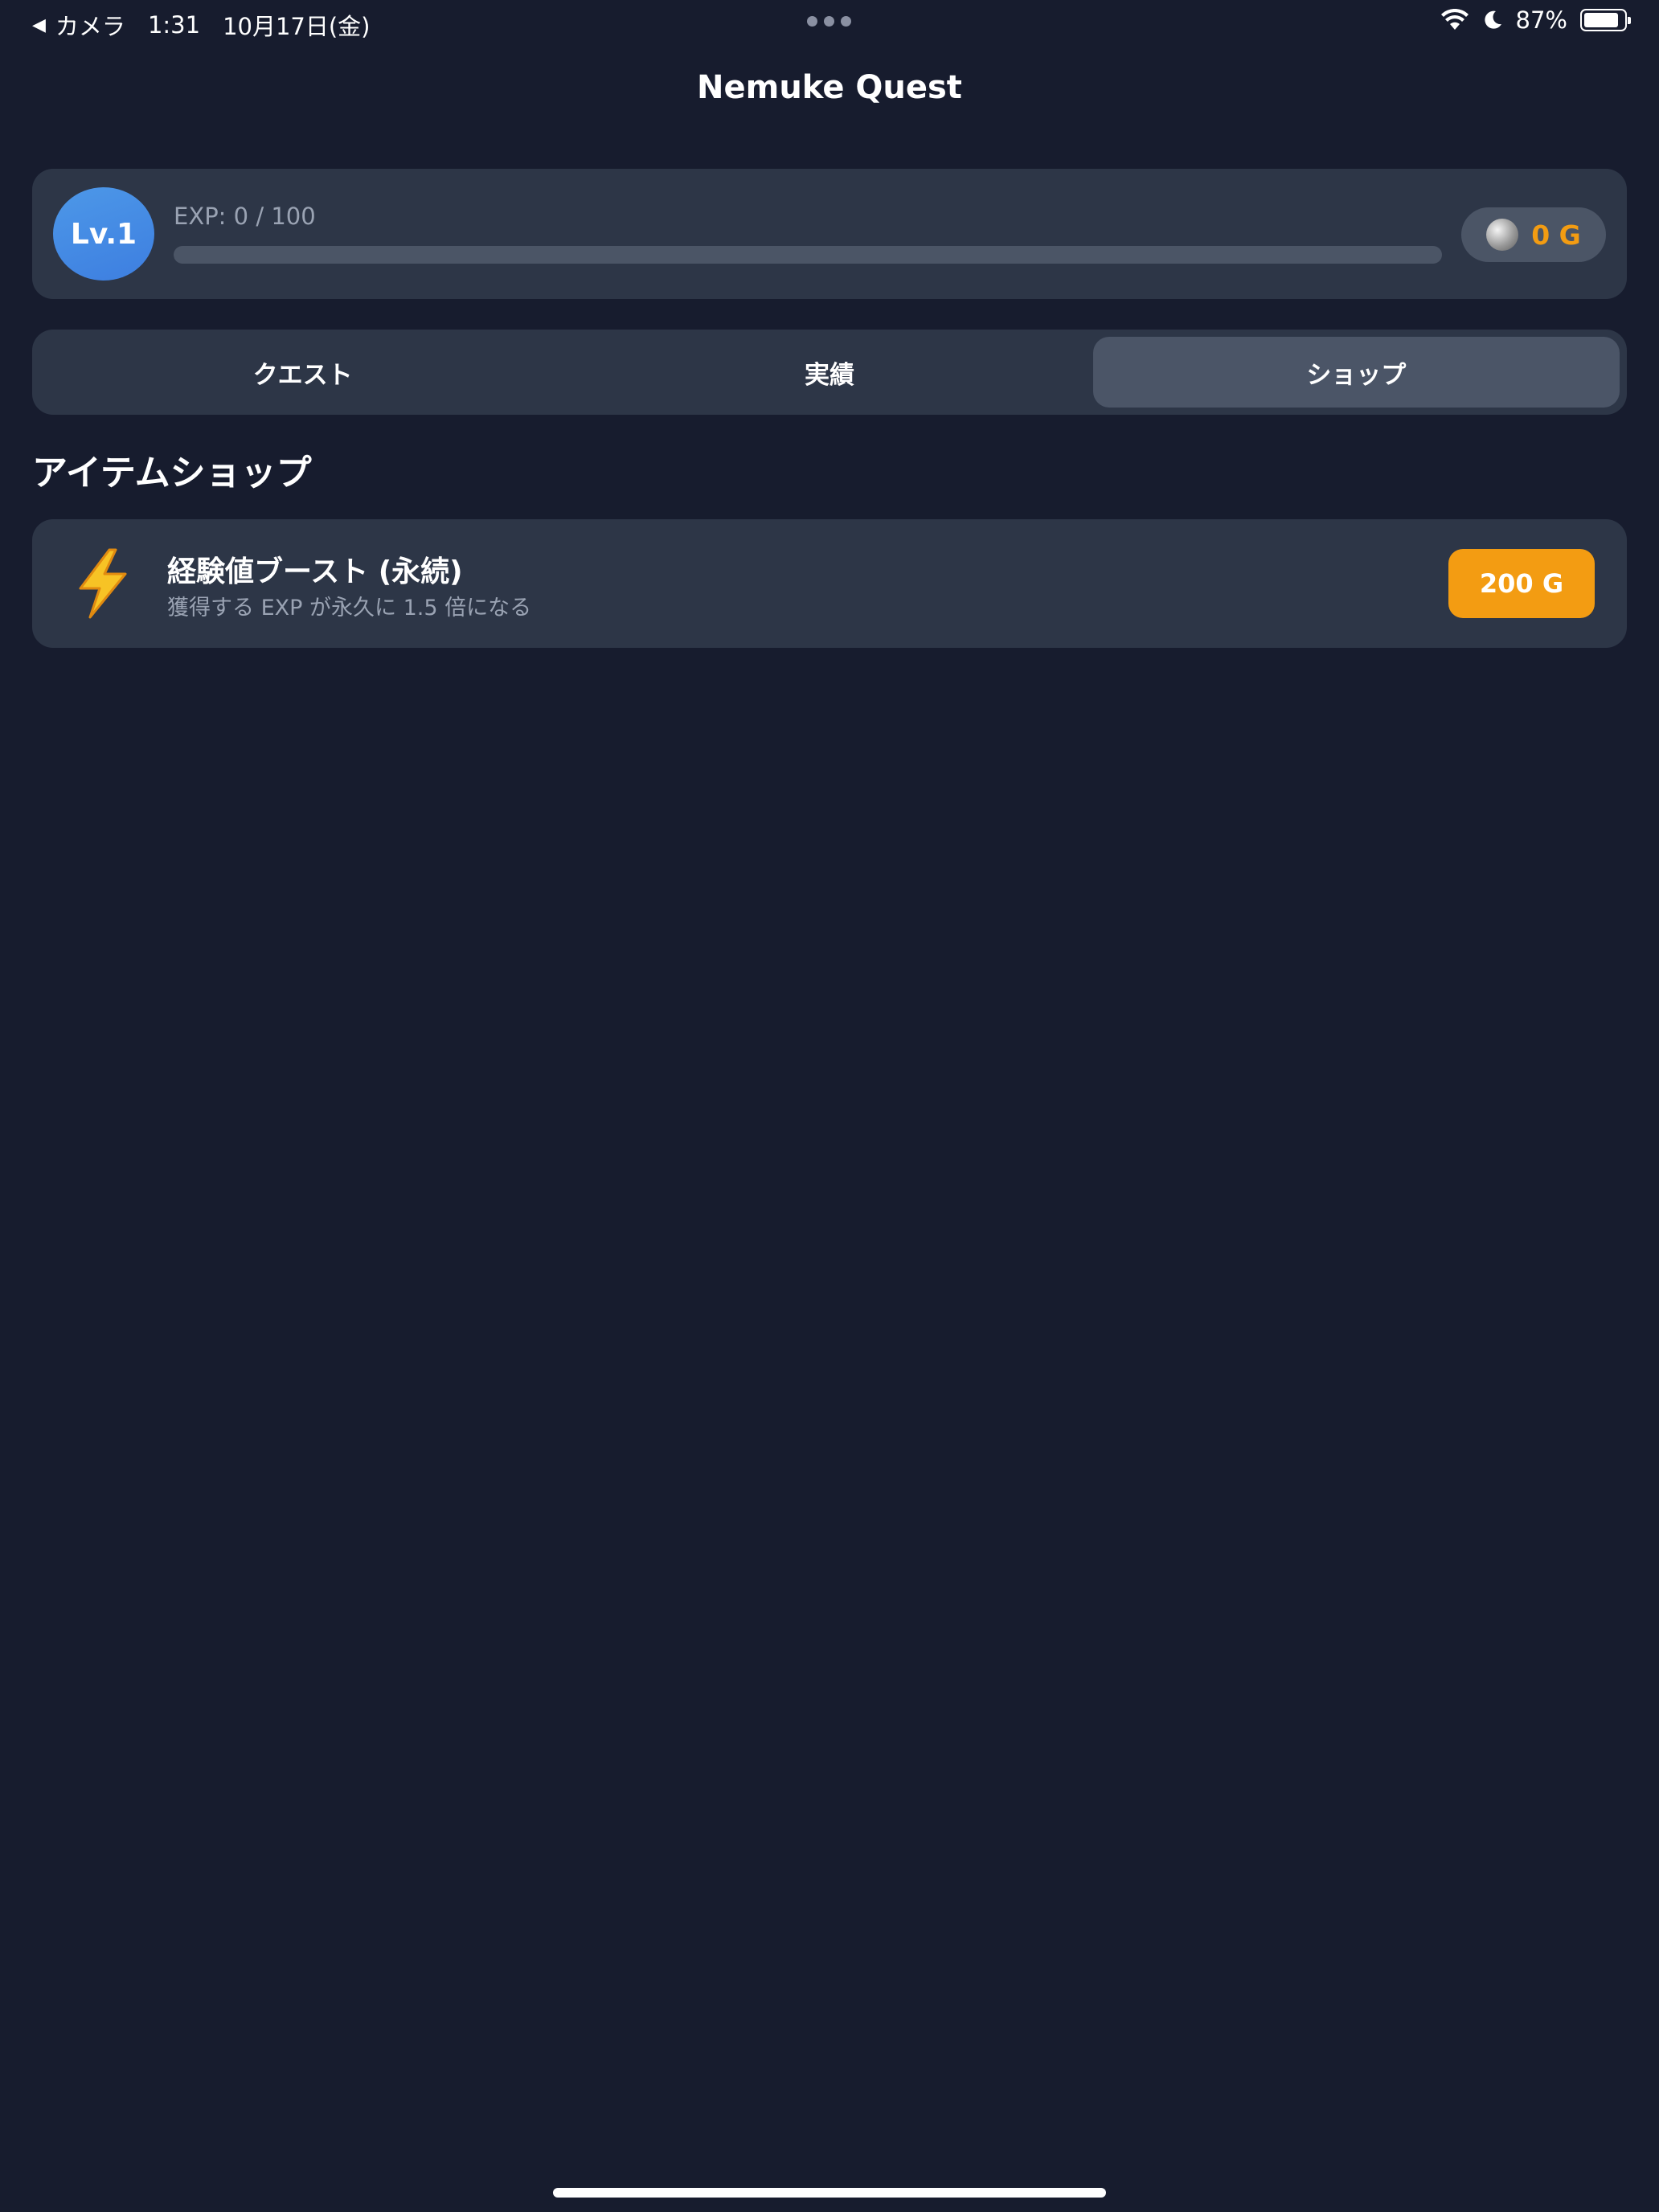 The height and width of the screenshot is (2212, 1659). I want to click on battery-level-fill, so click(1601, 20).